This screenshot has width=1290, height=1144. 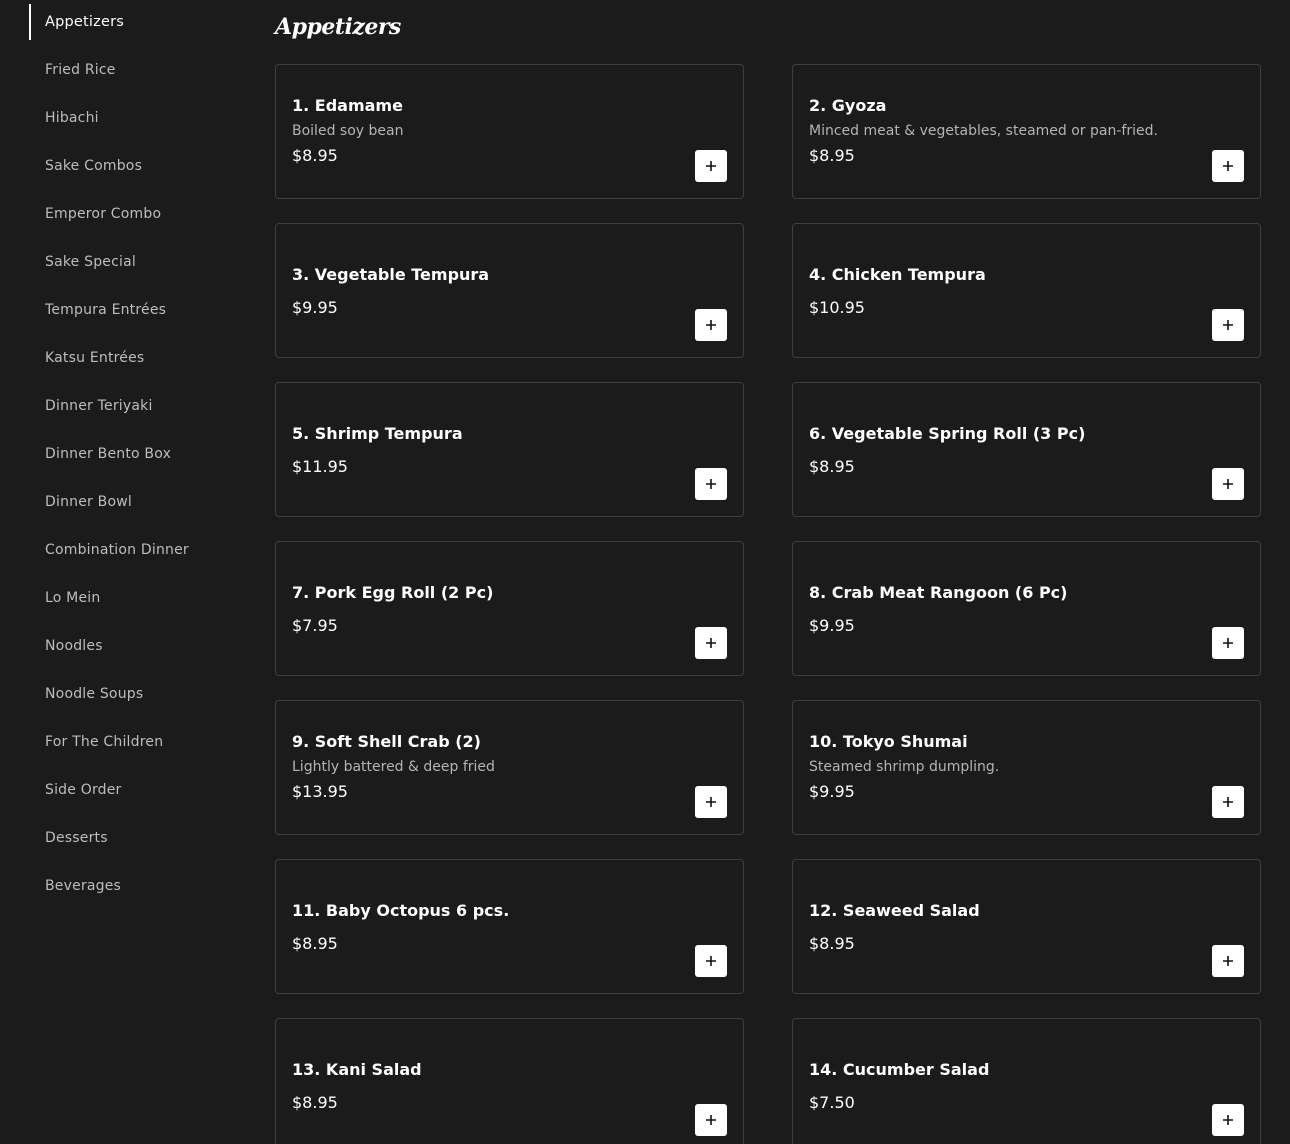 I want to click on sidebar-item-sake-special: Sake Special, so click(x=134, y=262).